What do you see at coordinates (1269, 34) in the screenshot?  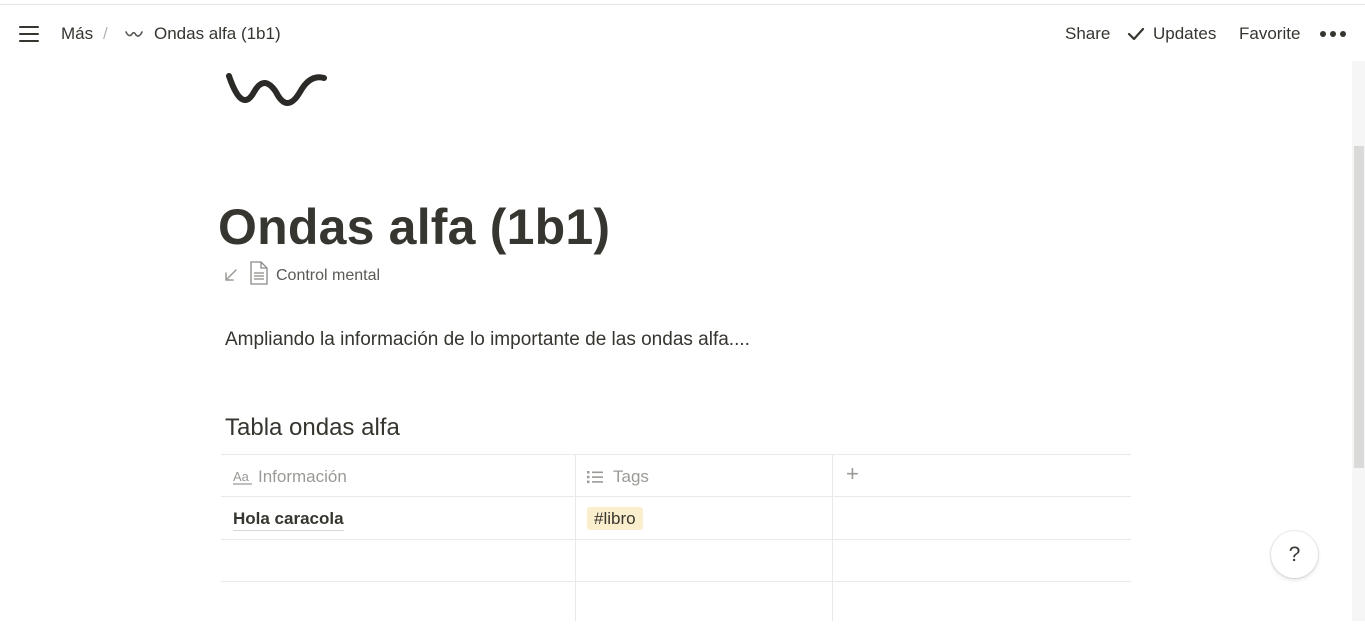 I see `favorite-button: Favorite` at bounding box center [1269, 34].